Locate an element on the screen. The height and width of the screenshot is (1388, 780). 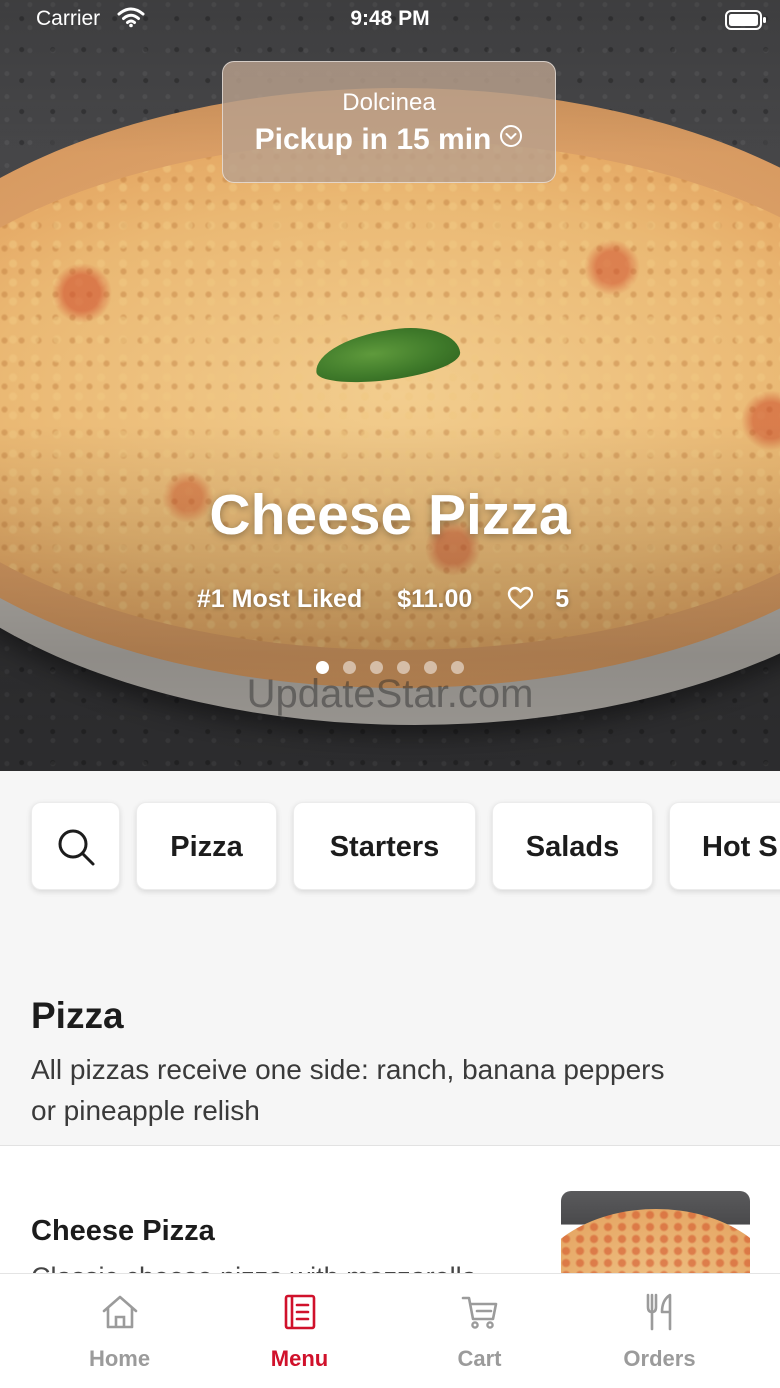
clock: 9:48 PM is located at coordinates (390, 18).